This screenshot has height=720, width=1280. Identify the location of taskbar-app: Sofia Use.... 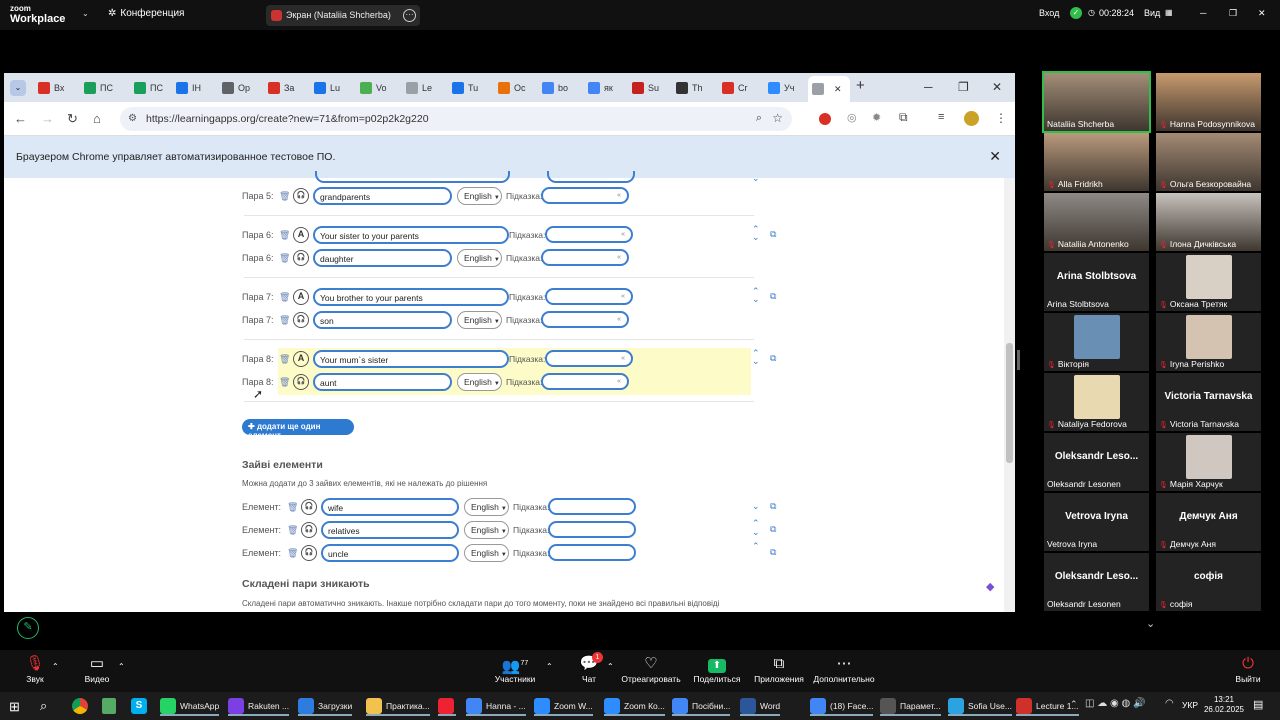
(980, 706).